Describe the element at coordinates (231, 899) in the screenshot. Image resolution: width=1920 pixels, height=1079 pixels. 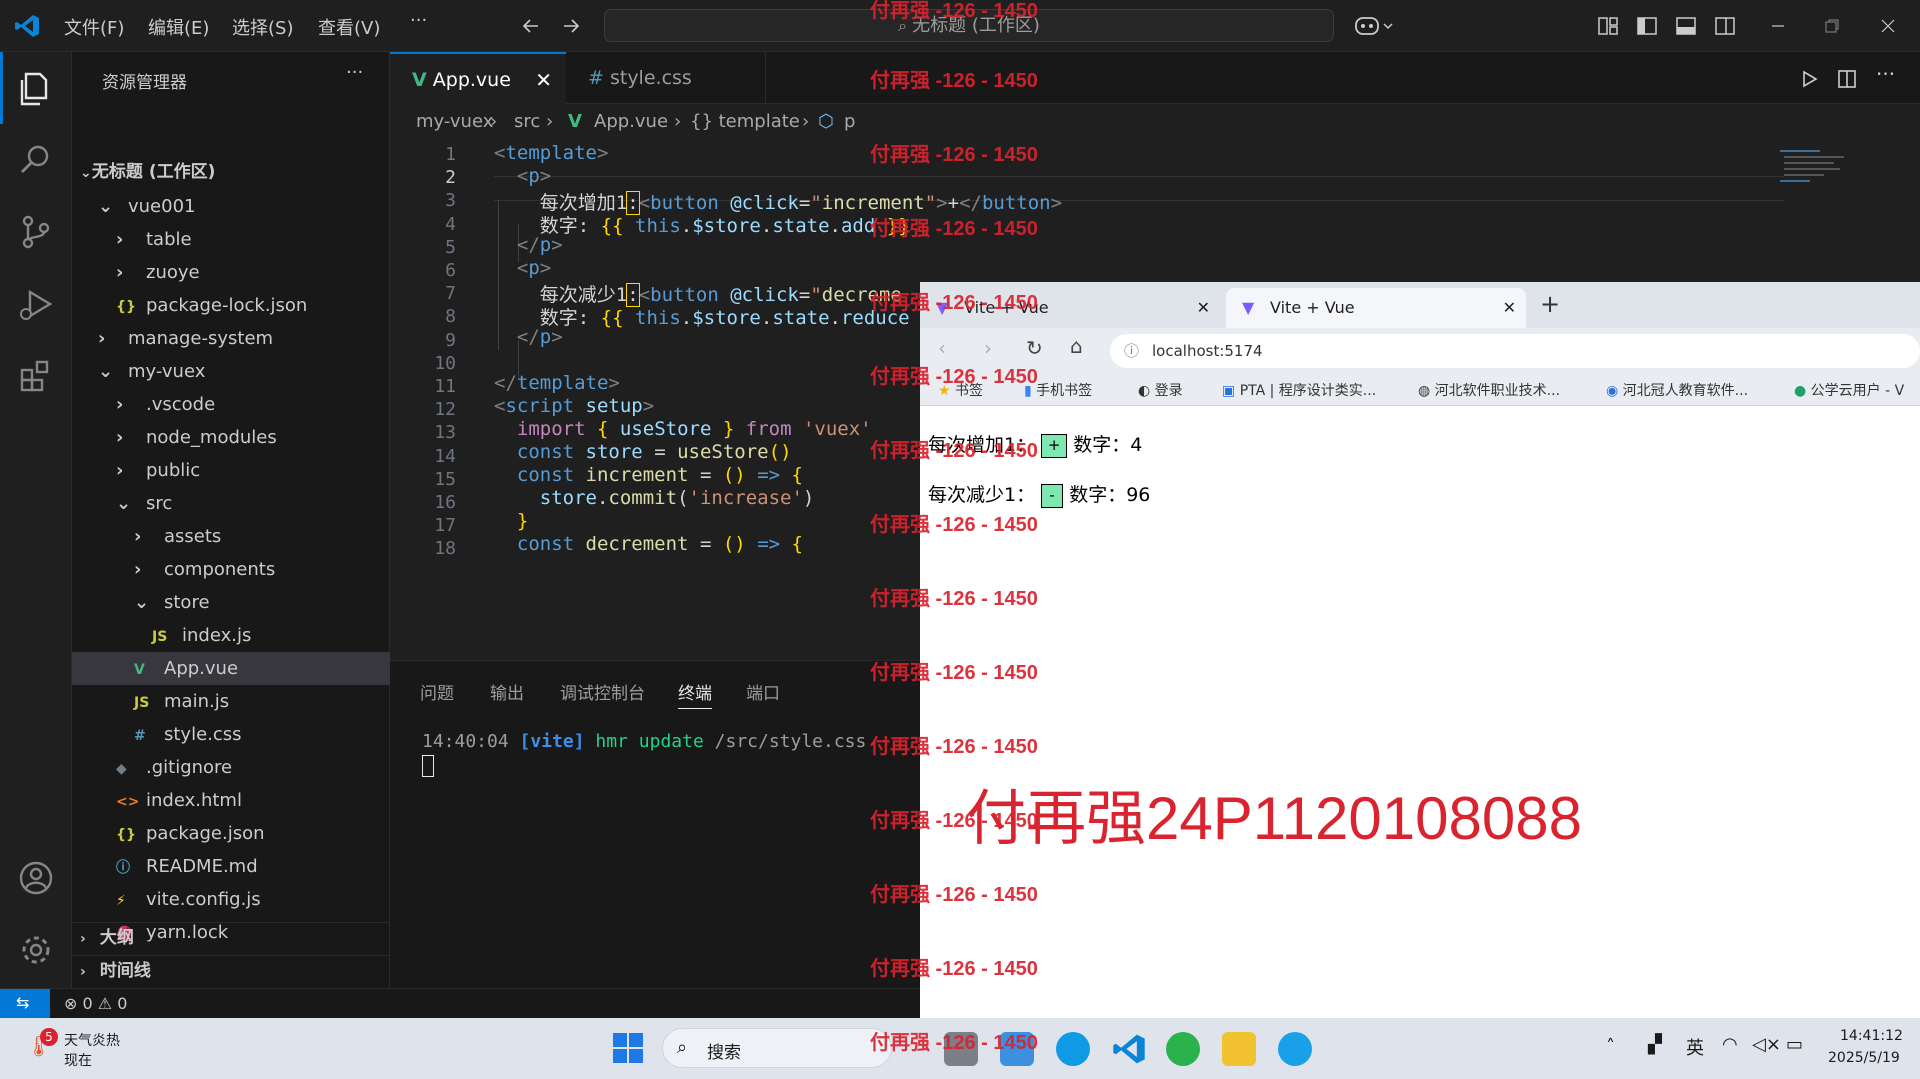
I see `tree-file: ⚡ vite.config.js` at that location.